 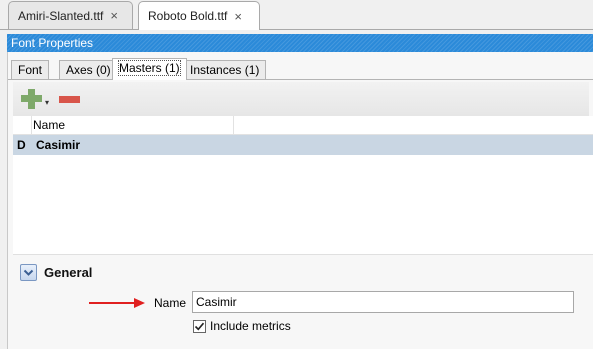 What do you see at coordinates (47, 102) in the screenshot?
I see `chevron-down-icon: ▾` at bounding box center [47, 102].